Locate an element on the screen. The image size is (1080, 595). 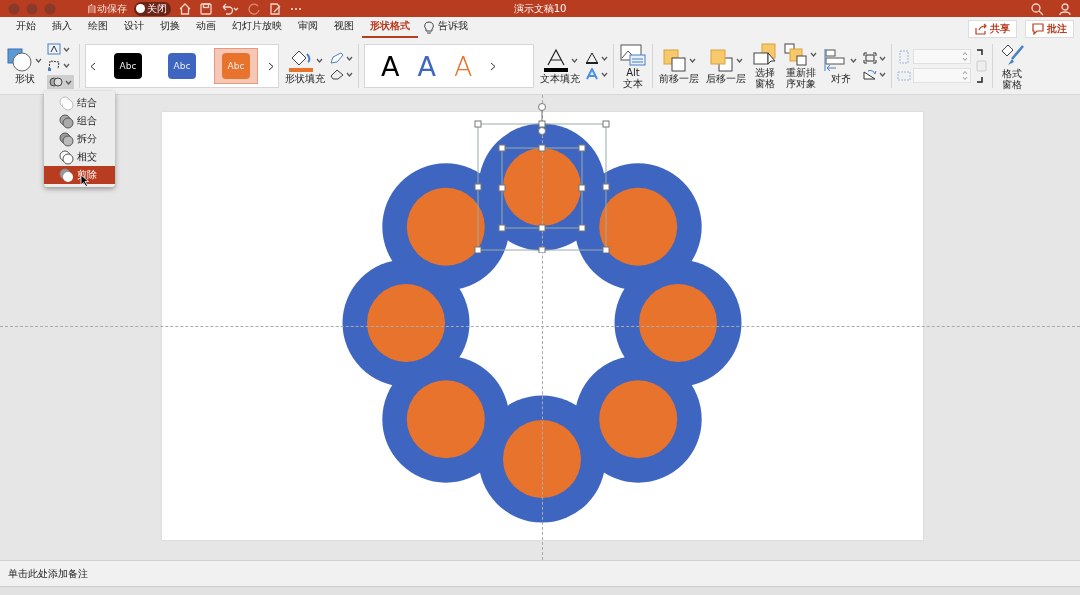
aspect-lock-icon is located at coordinates (981, 66).